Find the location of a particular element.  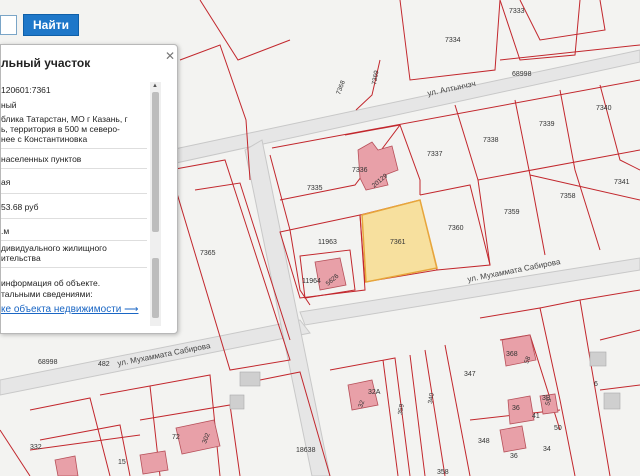

parcel-label: 7340 is located at coordinates (604, 108).